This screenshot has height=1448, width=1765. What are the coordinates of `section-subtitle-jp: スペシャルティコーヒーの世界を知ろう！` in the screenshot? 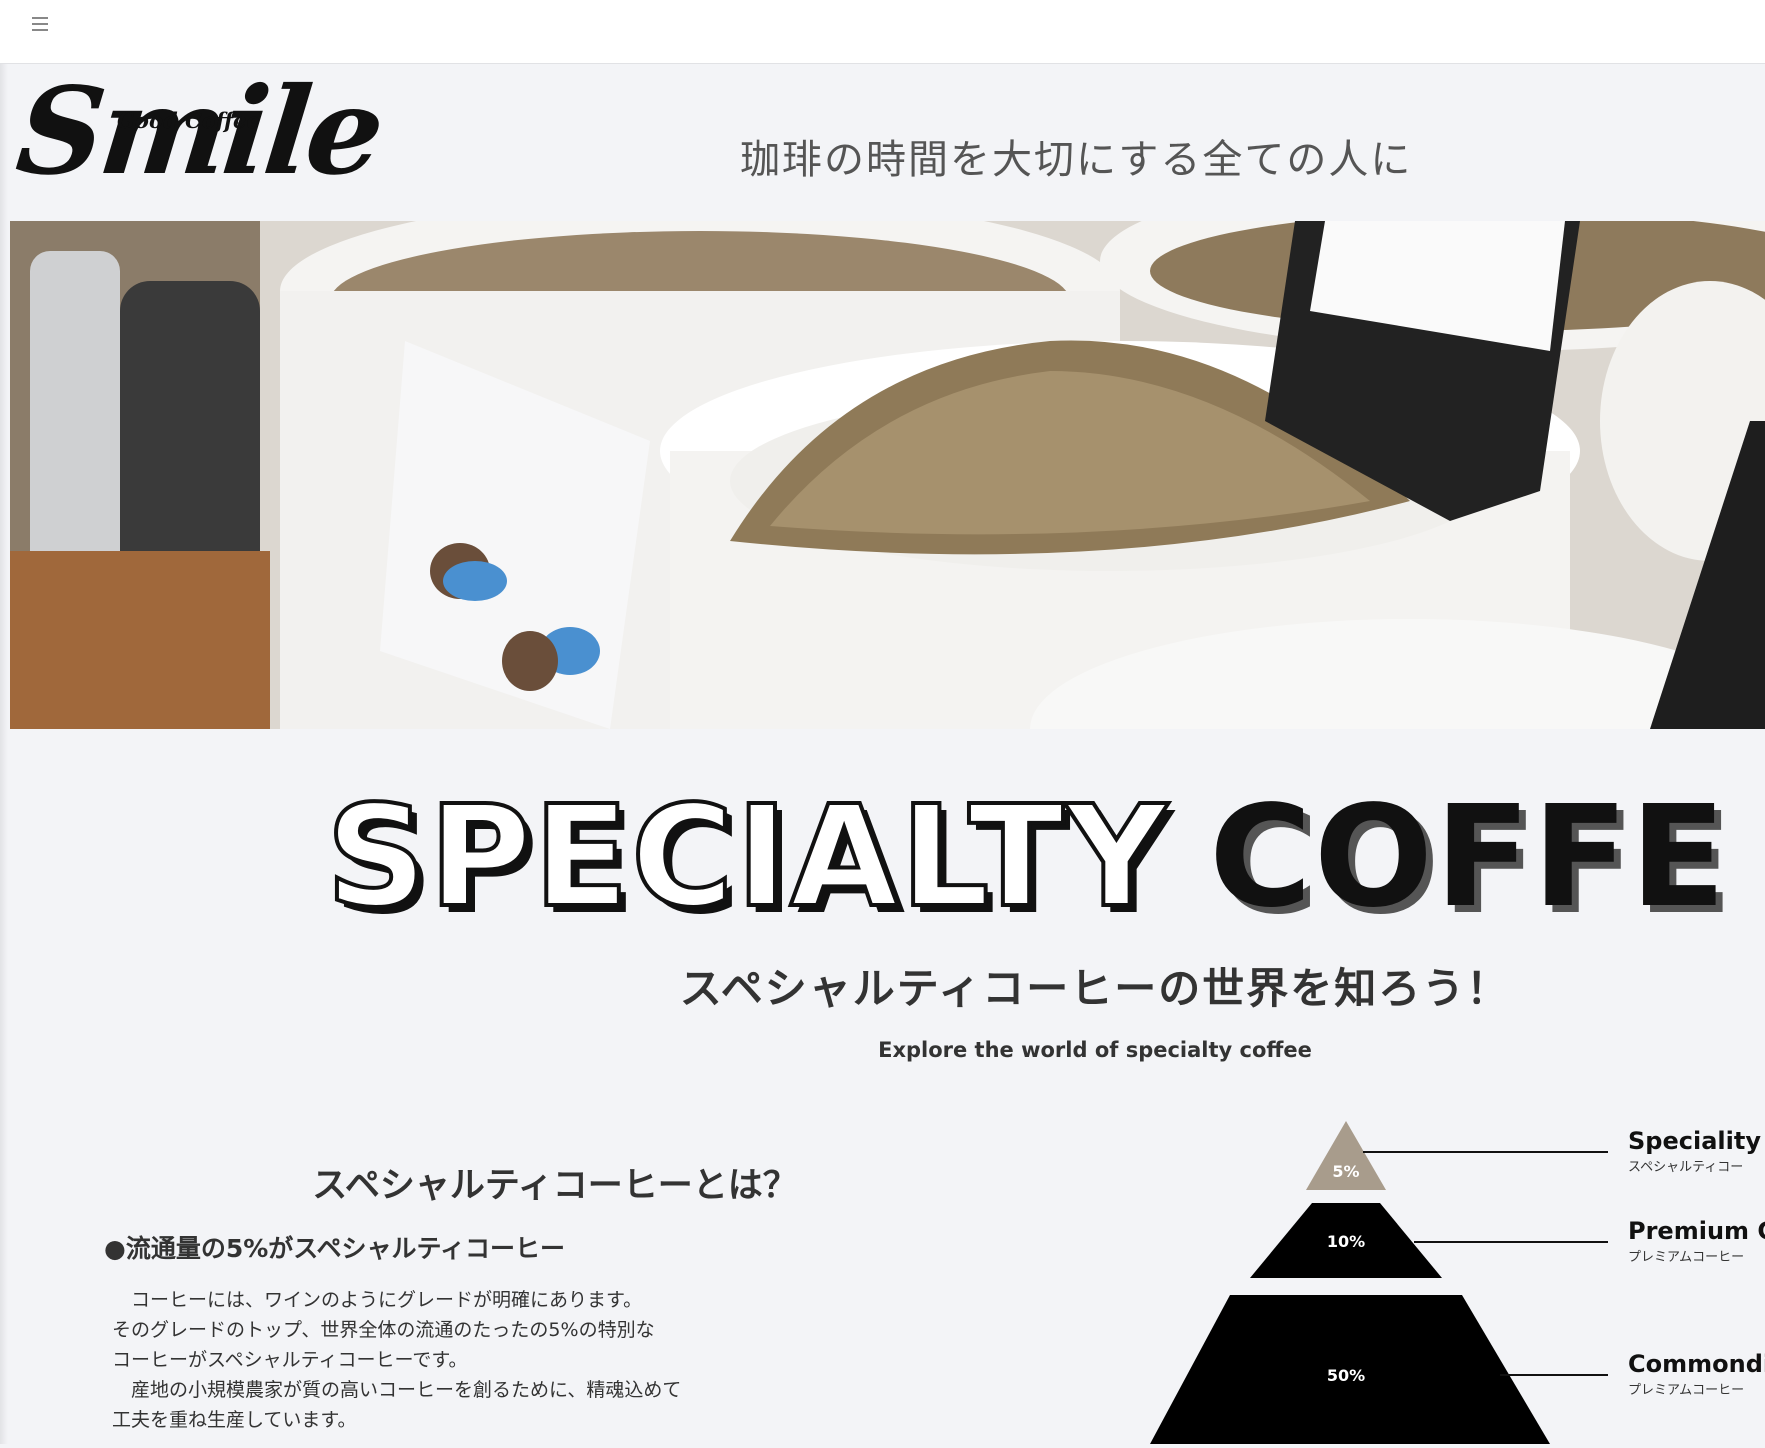 It's located at (1095, 988).